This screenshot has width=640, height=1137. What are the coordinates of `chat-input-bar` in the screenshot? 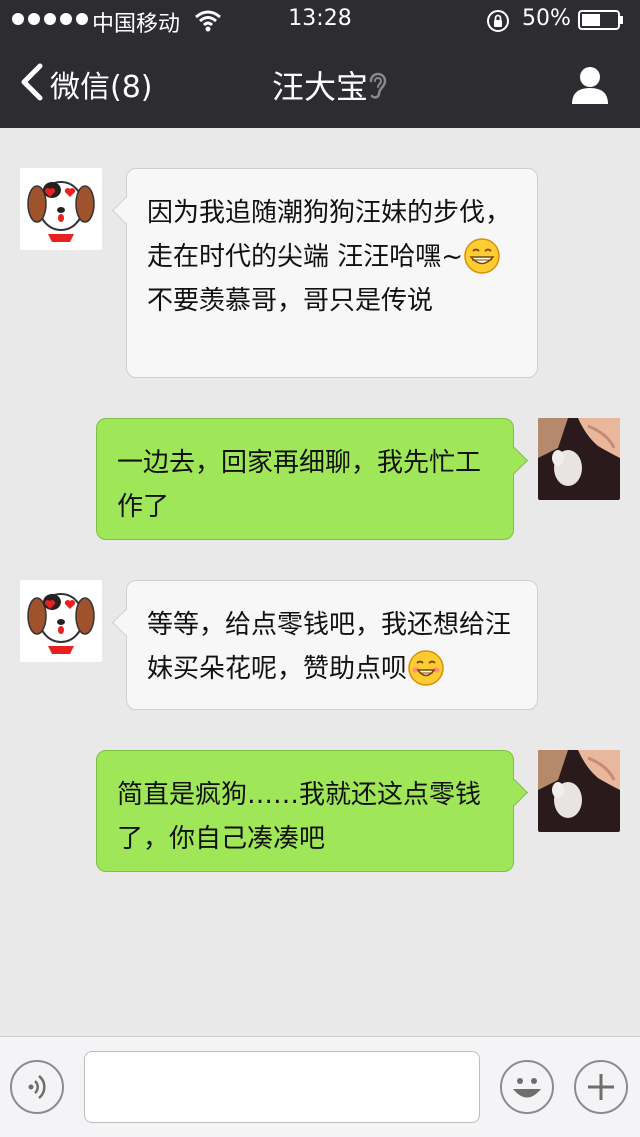 It's located at (320, 1086).